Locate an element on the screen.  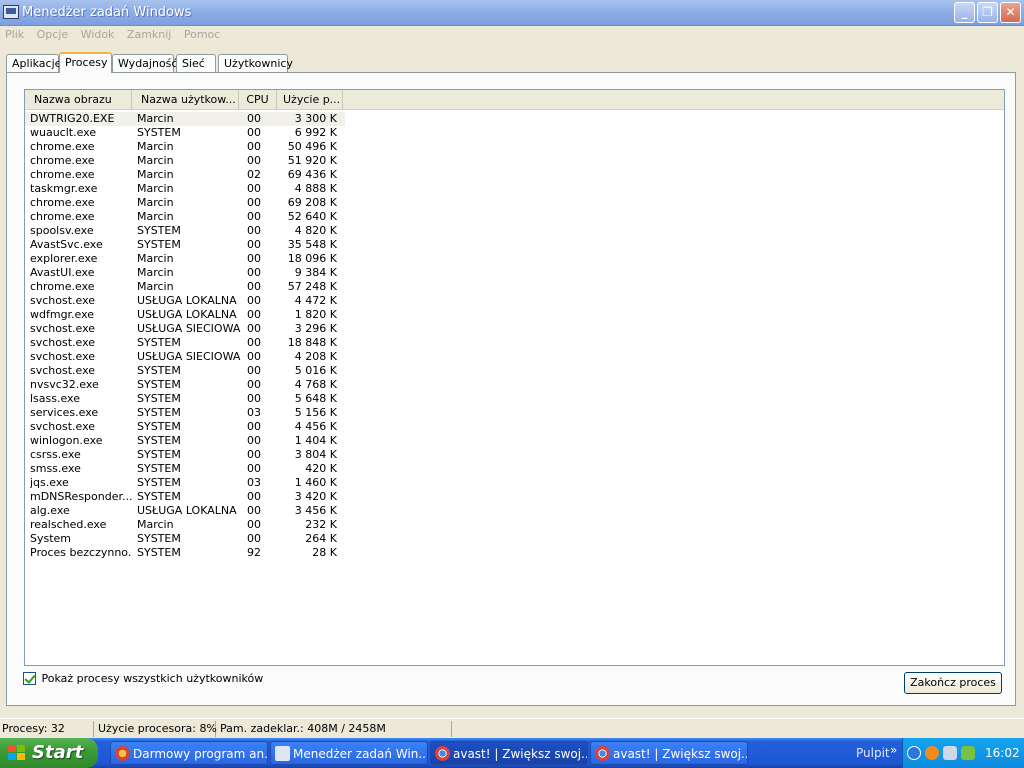
process-name: jqs.exe is located at coordinates (49, 482).